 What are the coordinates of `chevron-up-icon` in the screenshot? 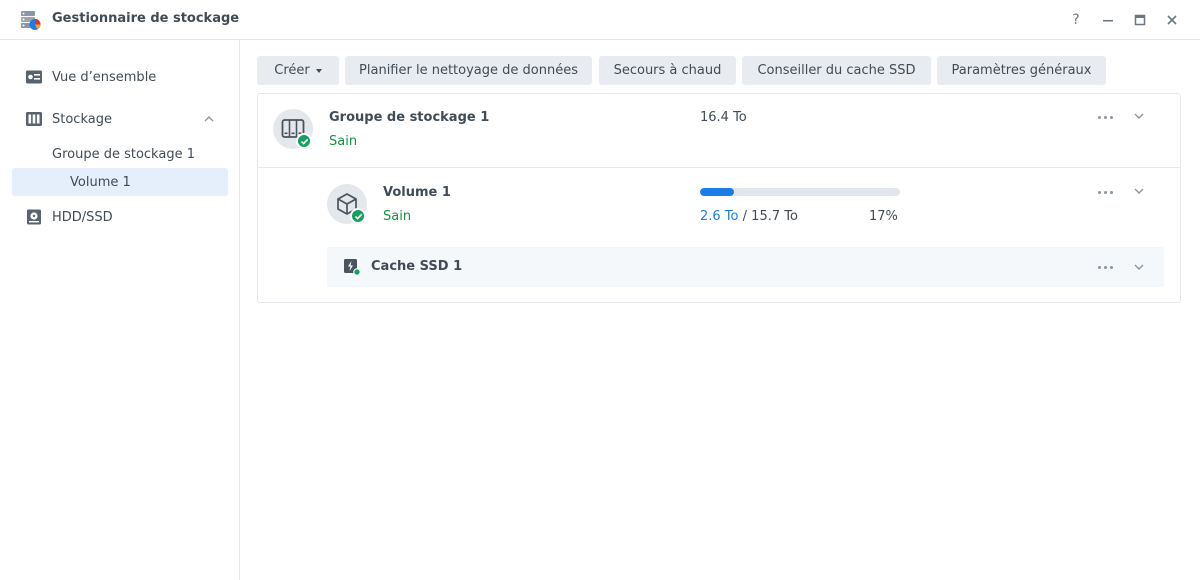 It's located at (209, 119).